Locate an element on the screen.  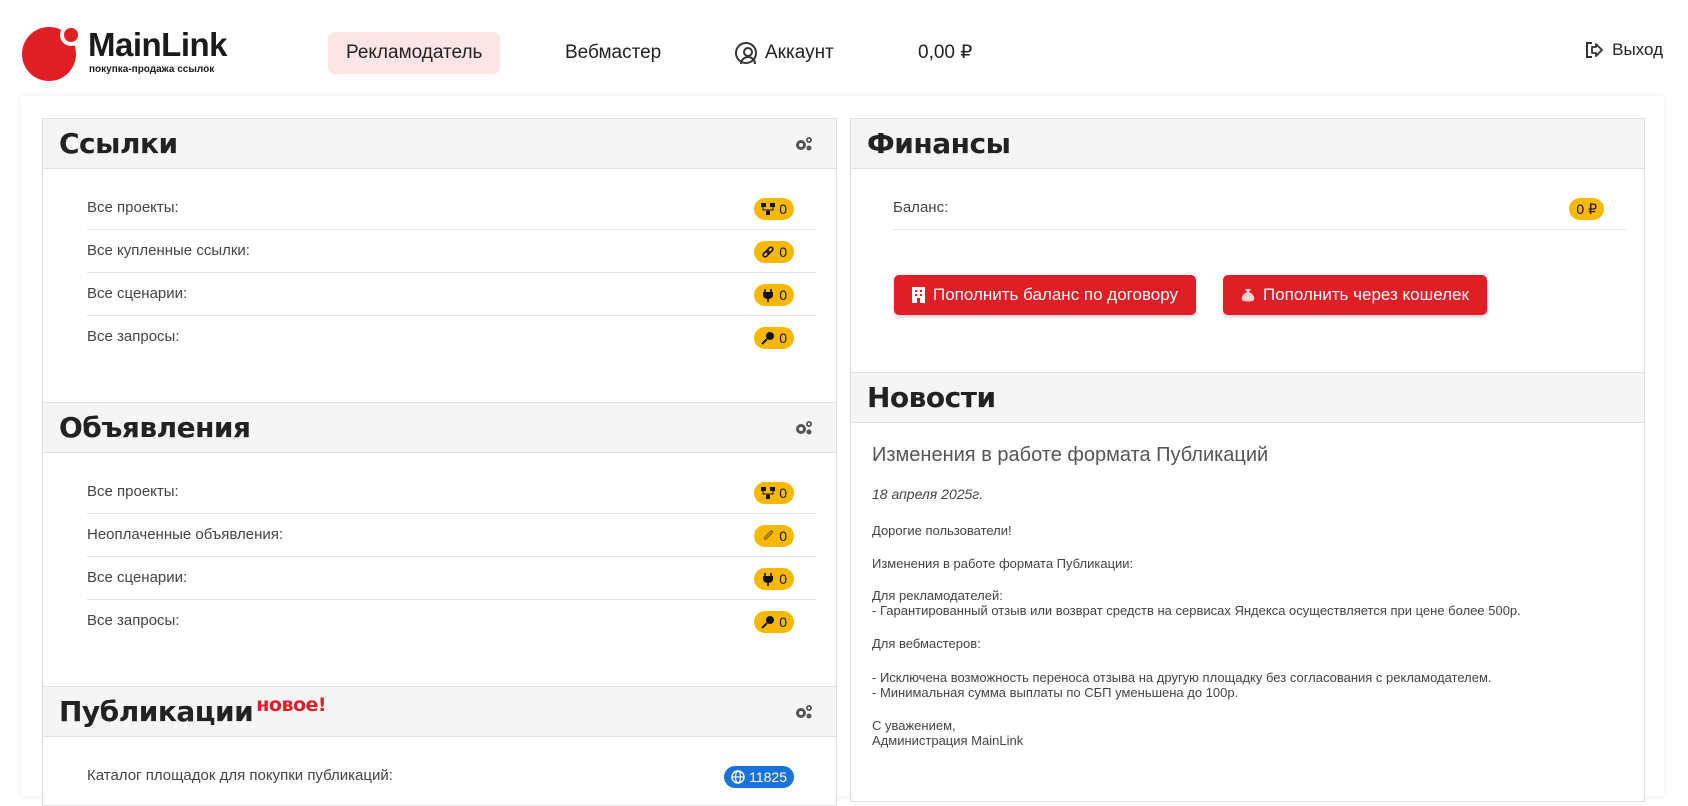
news-paragraph: Администрация MainLink is located at coordinates (948, 740).